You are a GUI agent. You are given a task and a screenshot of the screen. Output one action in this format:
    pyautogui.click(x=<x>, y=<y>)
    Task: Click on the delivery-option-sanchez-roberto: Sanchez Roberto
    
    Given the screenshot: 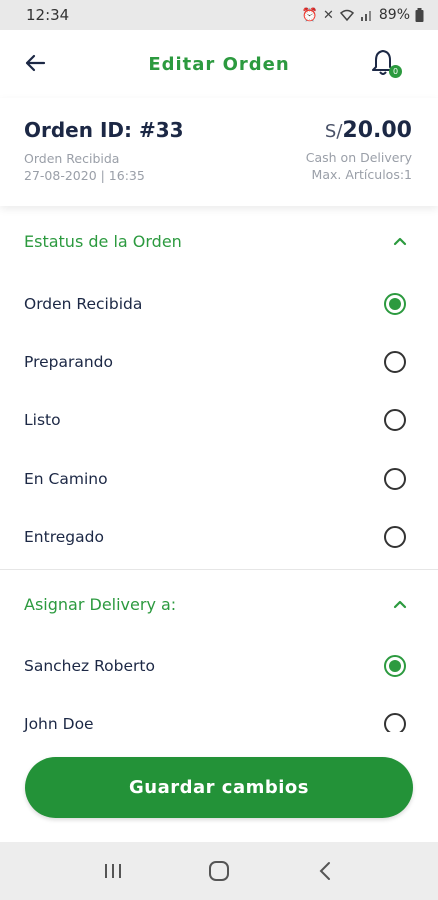 What is the action you would take?
    pyautogui.click(x=219, y=666)
    